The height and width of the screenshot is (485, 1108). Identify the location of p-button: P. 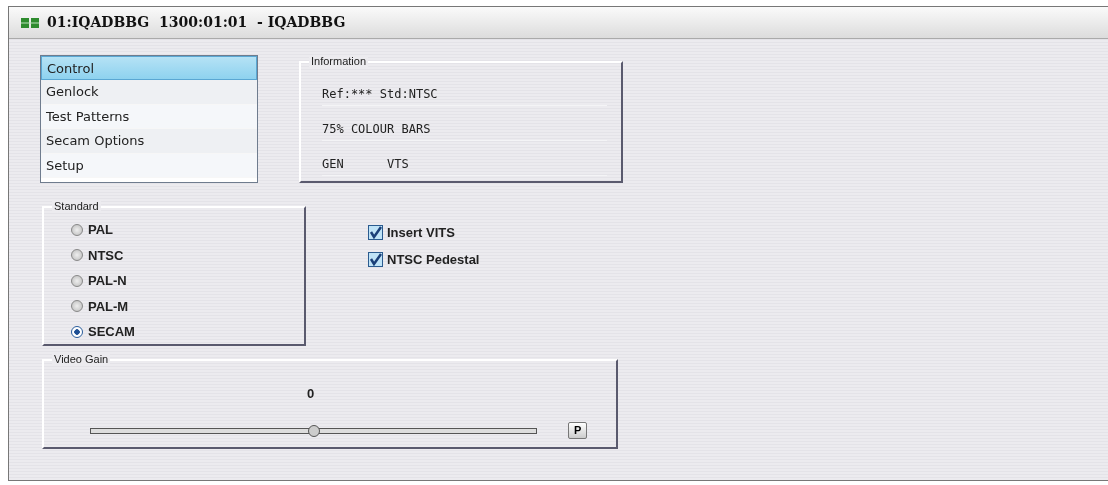
(578, 430).